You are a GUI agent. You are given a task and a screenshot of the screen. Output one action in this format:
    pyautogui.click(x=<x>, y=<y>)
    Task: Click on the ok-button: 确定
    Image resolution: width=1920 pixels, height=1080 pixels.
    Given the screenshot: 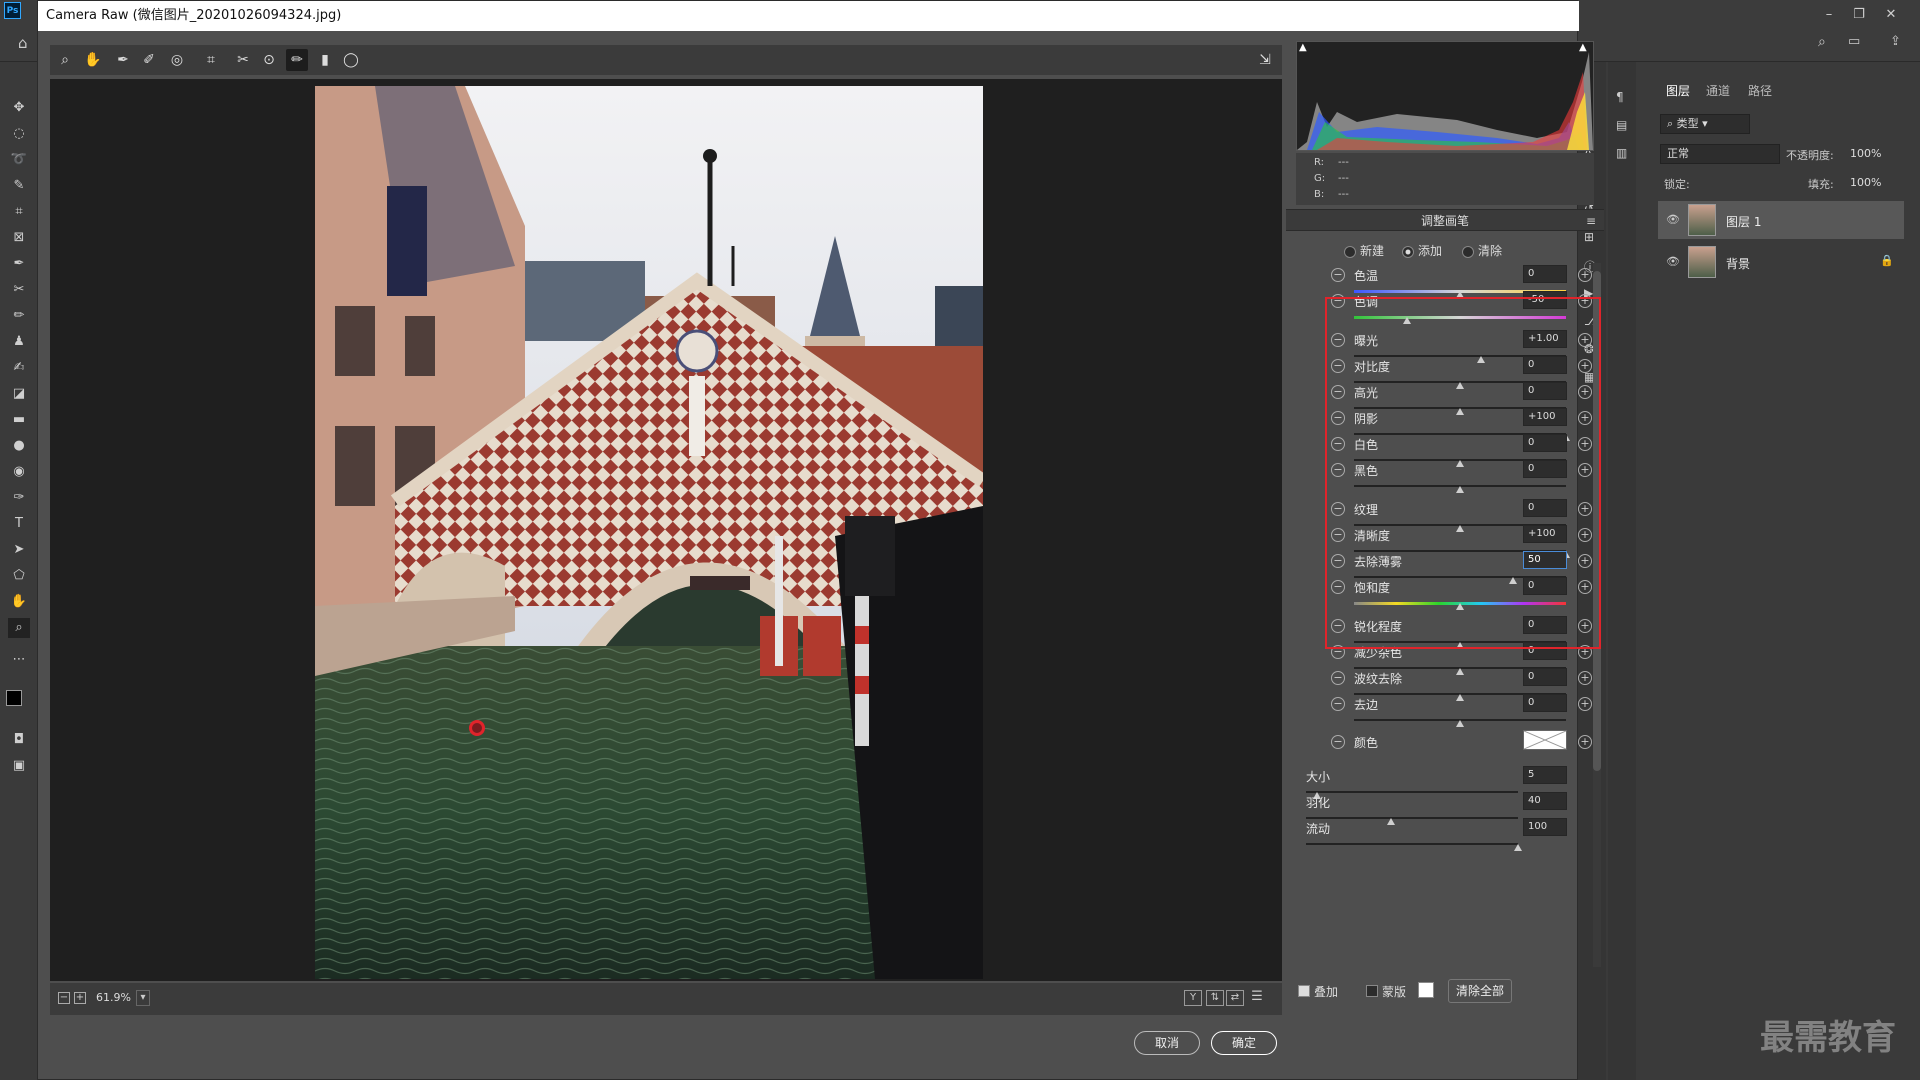 What is the action you would take?
    pyautogui.click(x=1244, y=1043)
    